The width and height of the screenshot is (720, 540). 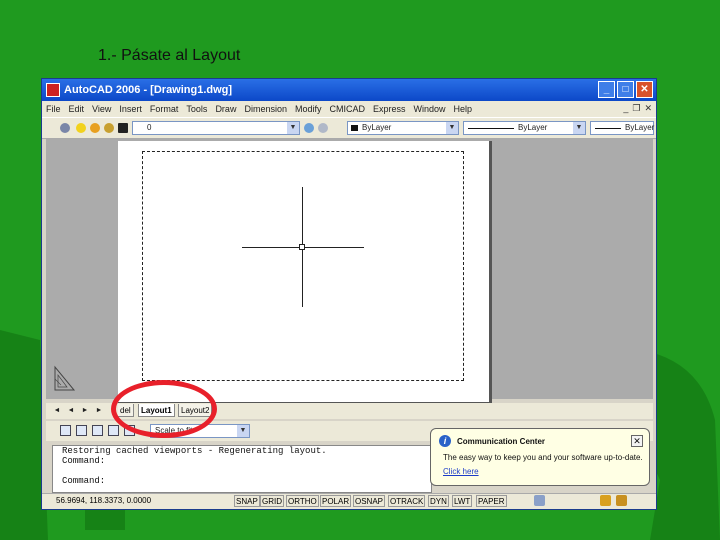 I want to click on convert-object-viewport-icon, so click(x=113, y=430).